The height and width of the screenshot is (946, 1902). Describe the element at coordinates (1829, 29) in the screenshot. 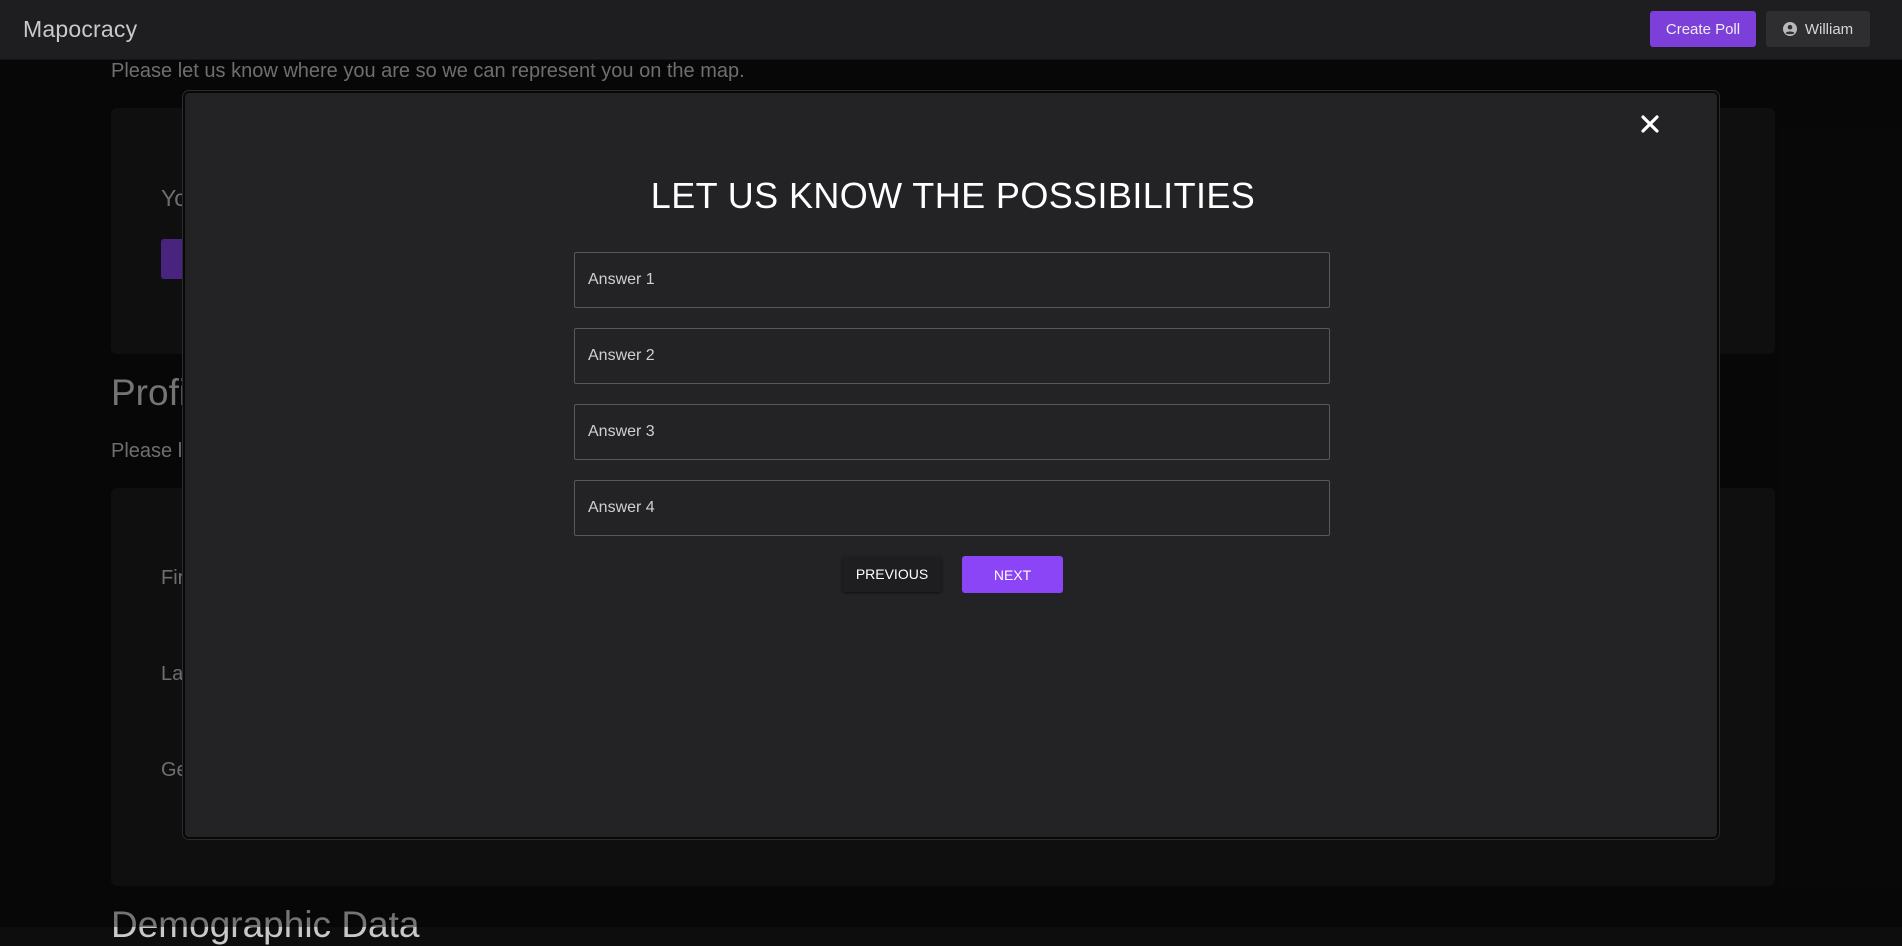

I see `user-name-label: William` at that location.